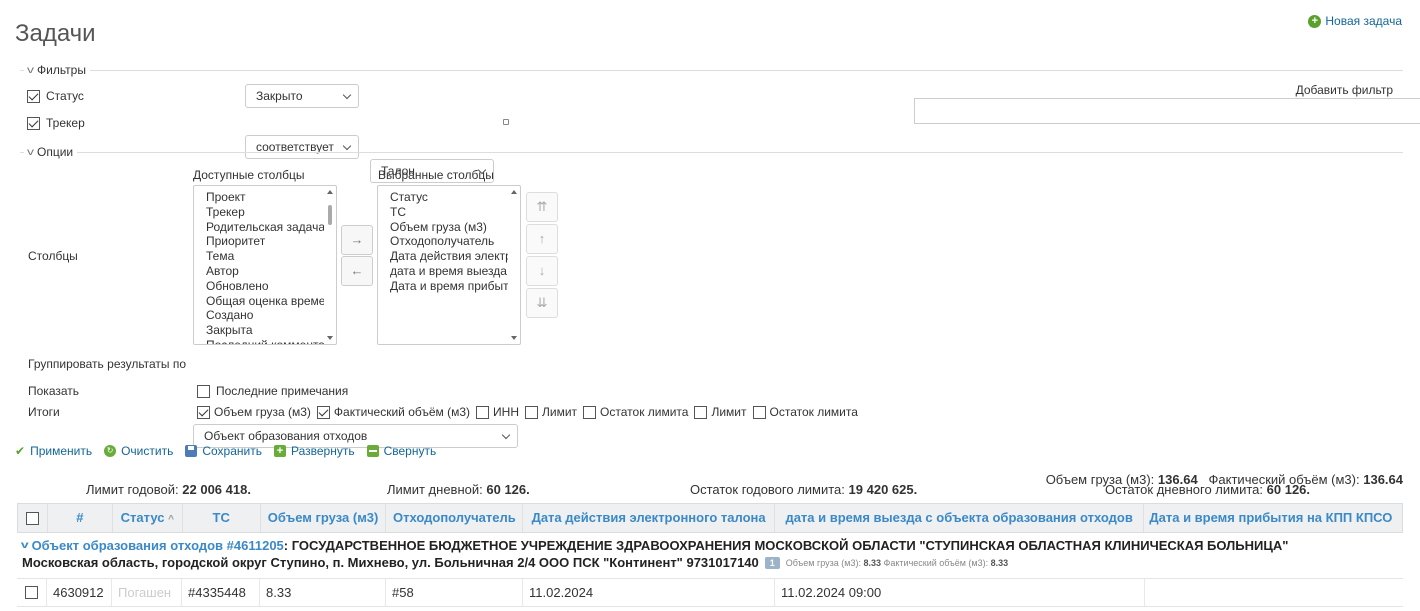 The image size is (1420, 611). I want to click on move-left-button: ←, so click(357, 271).